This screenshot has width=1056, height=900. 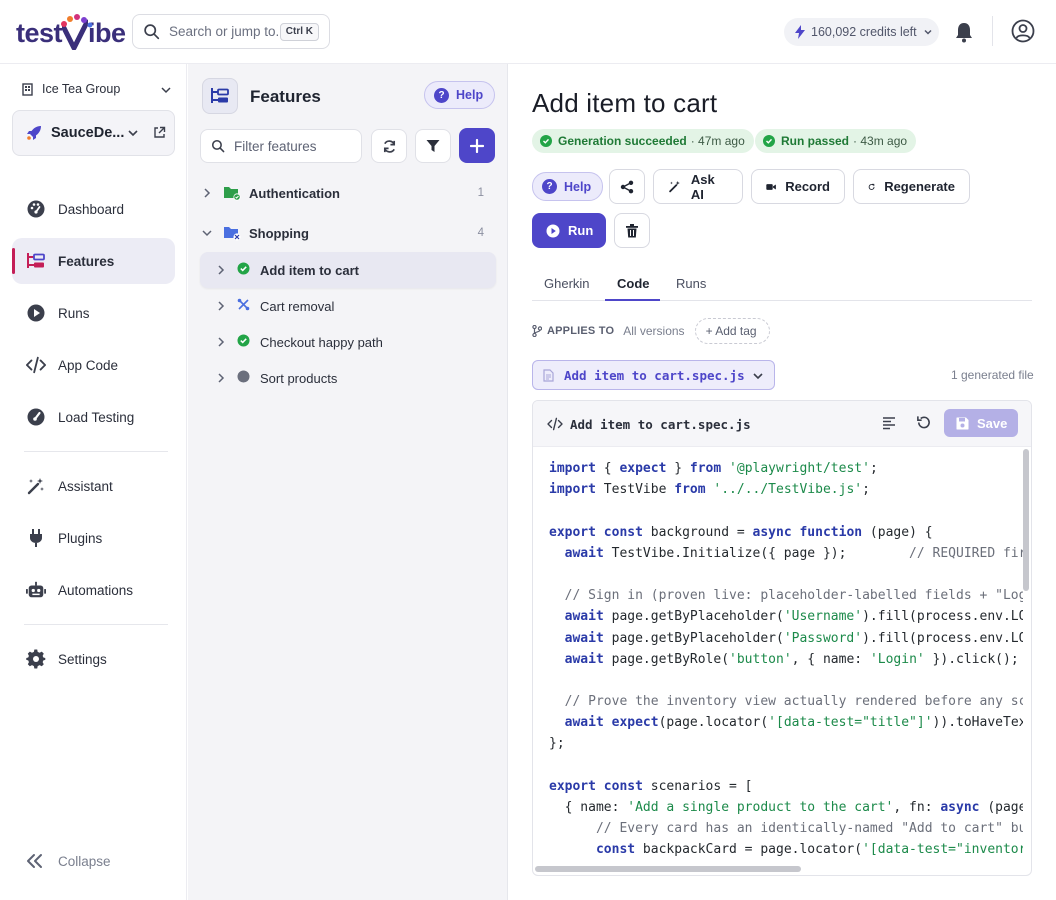 What do you see at coordinates (93, 538) in the screenshot?
I see `nav-plugins: Plugins` at bounding box center [93, 538].